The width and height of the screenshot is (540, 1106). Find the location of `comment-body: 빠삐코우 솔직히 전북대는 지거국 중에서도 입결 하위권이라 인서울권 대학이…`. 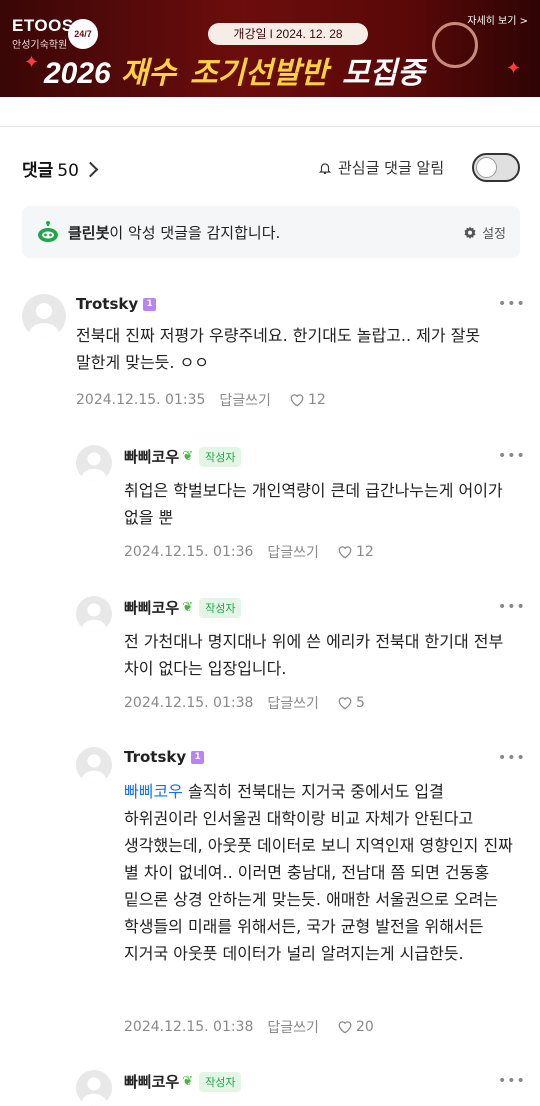

comment-body: 빠삐코우 솔직히 전북대는 지거국 중에서도 입결 하위권이라 인서울권 대학이… is located at coordinates (320, 872).